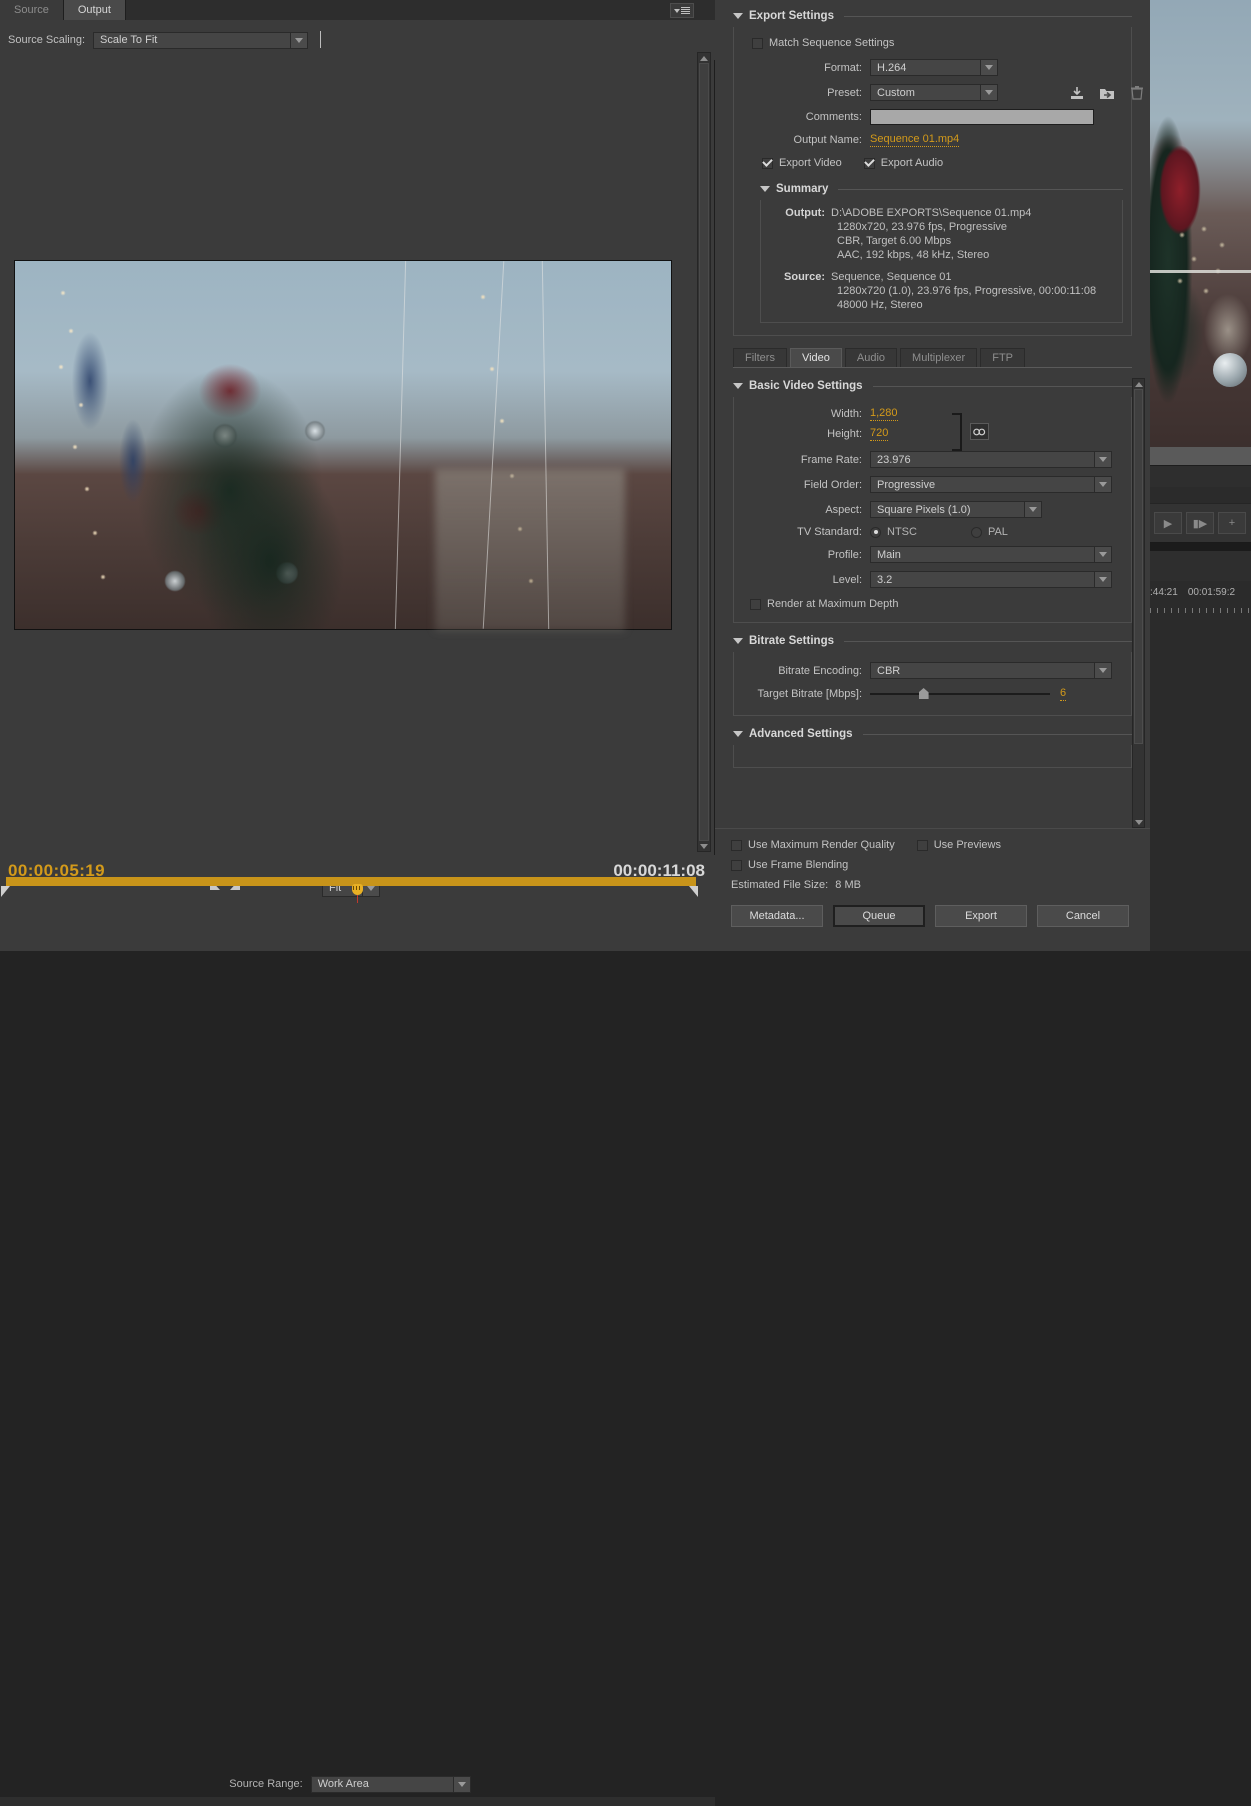 The image size is (1251, 1806). What do you see at coordinates (1211, 592) in the screenshot?
I see `bg-timecode-right: 00:01:59:2` at bounding box center [1211, 592].